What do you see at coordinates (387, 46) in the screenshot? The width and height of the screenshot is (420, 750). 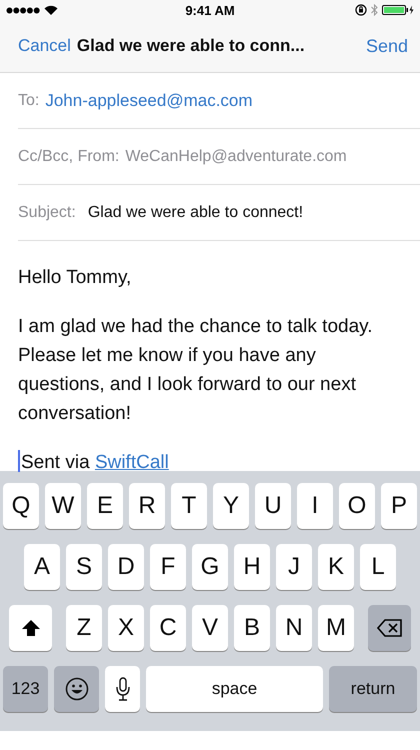 I see `send-button: Send` at bounding box center [387, 46].